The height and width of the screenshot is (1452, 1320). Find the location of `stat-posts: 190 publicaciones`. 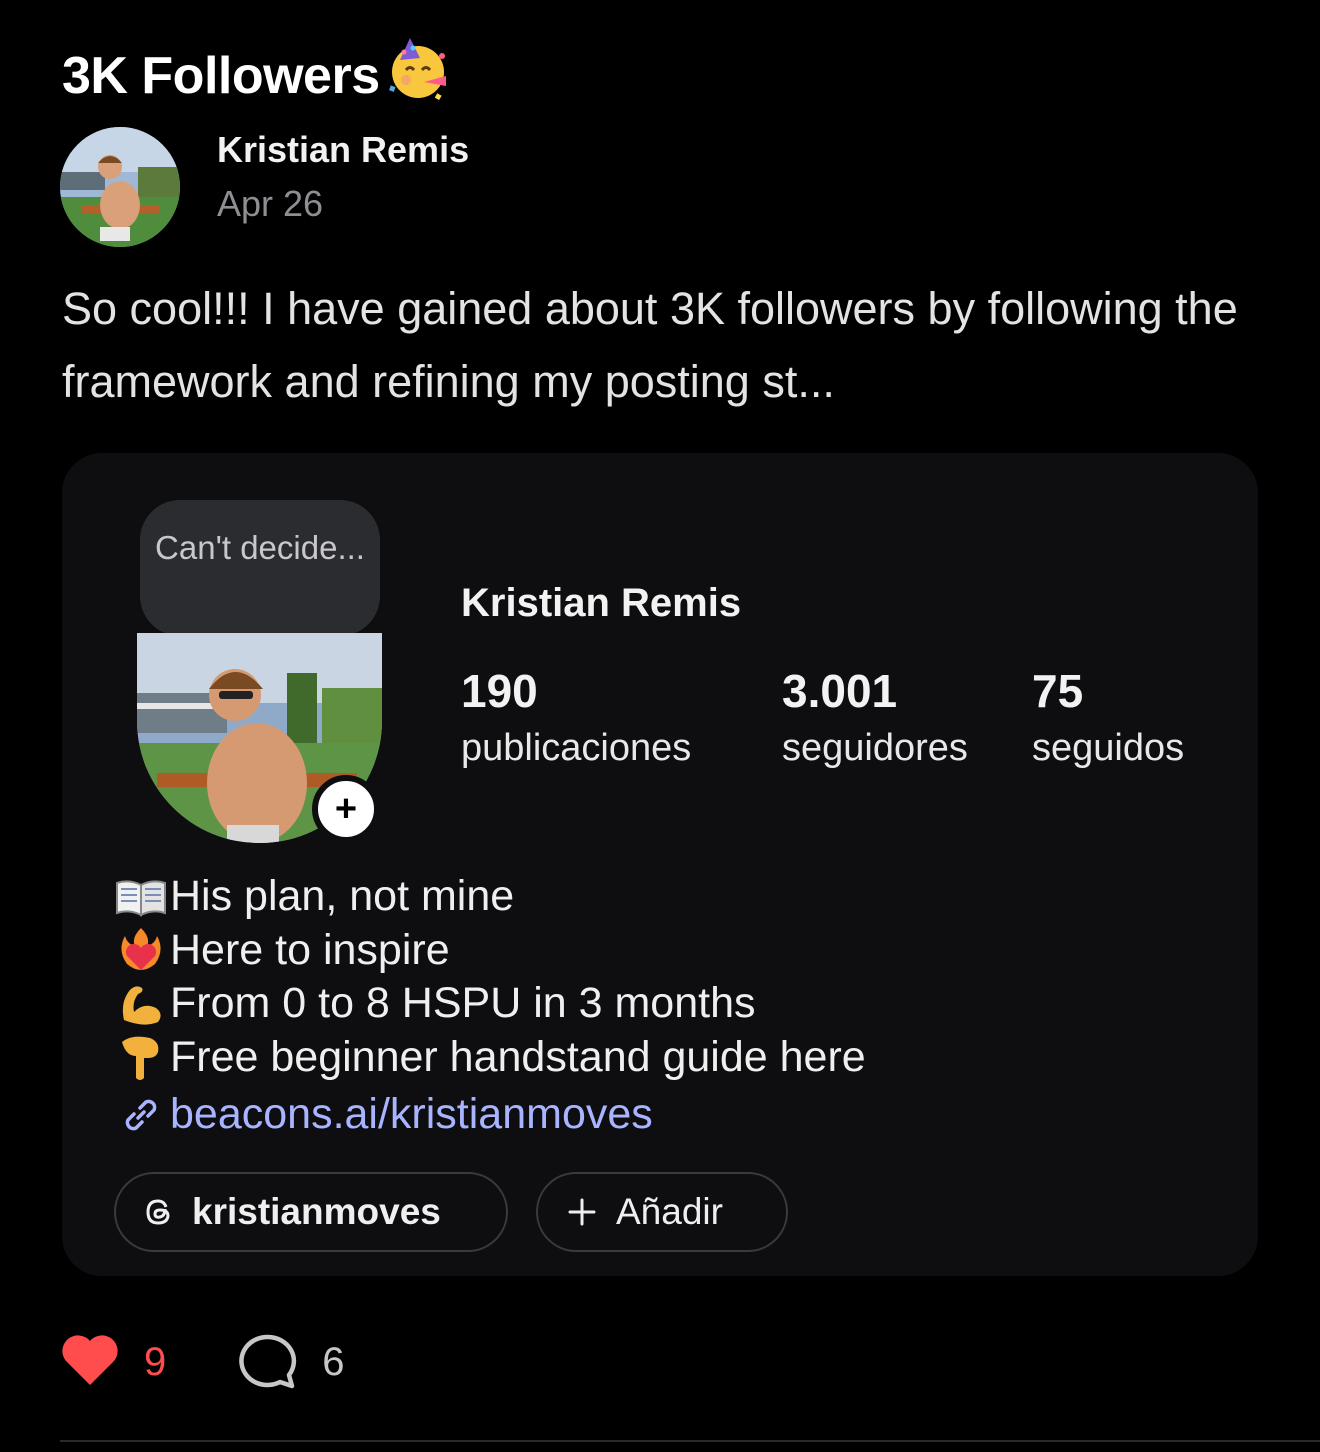

stat-posts: 190 publicaciones is located at coordinates (576, 718).